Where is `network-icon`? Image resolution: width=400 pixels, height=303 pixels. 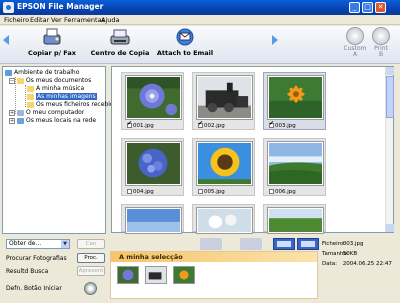
network-icon is located at coordinates (20, 120).